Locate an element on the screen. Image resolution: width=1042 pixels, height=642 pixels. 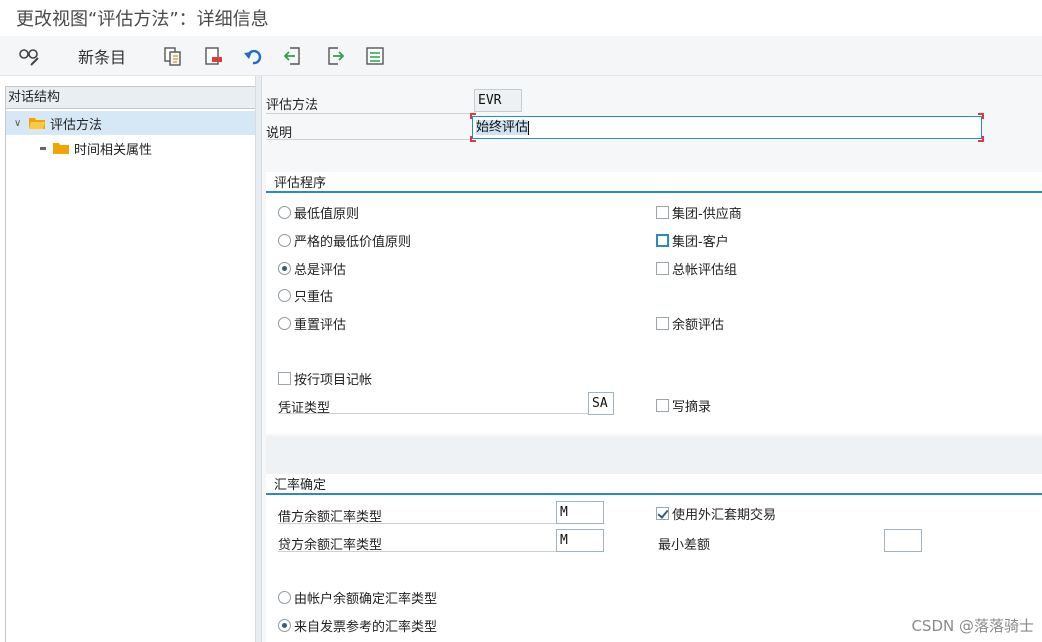
method-label: 评估方法 is located at coordinates (292, 105).